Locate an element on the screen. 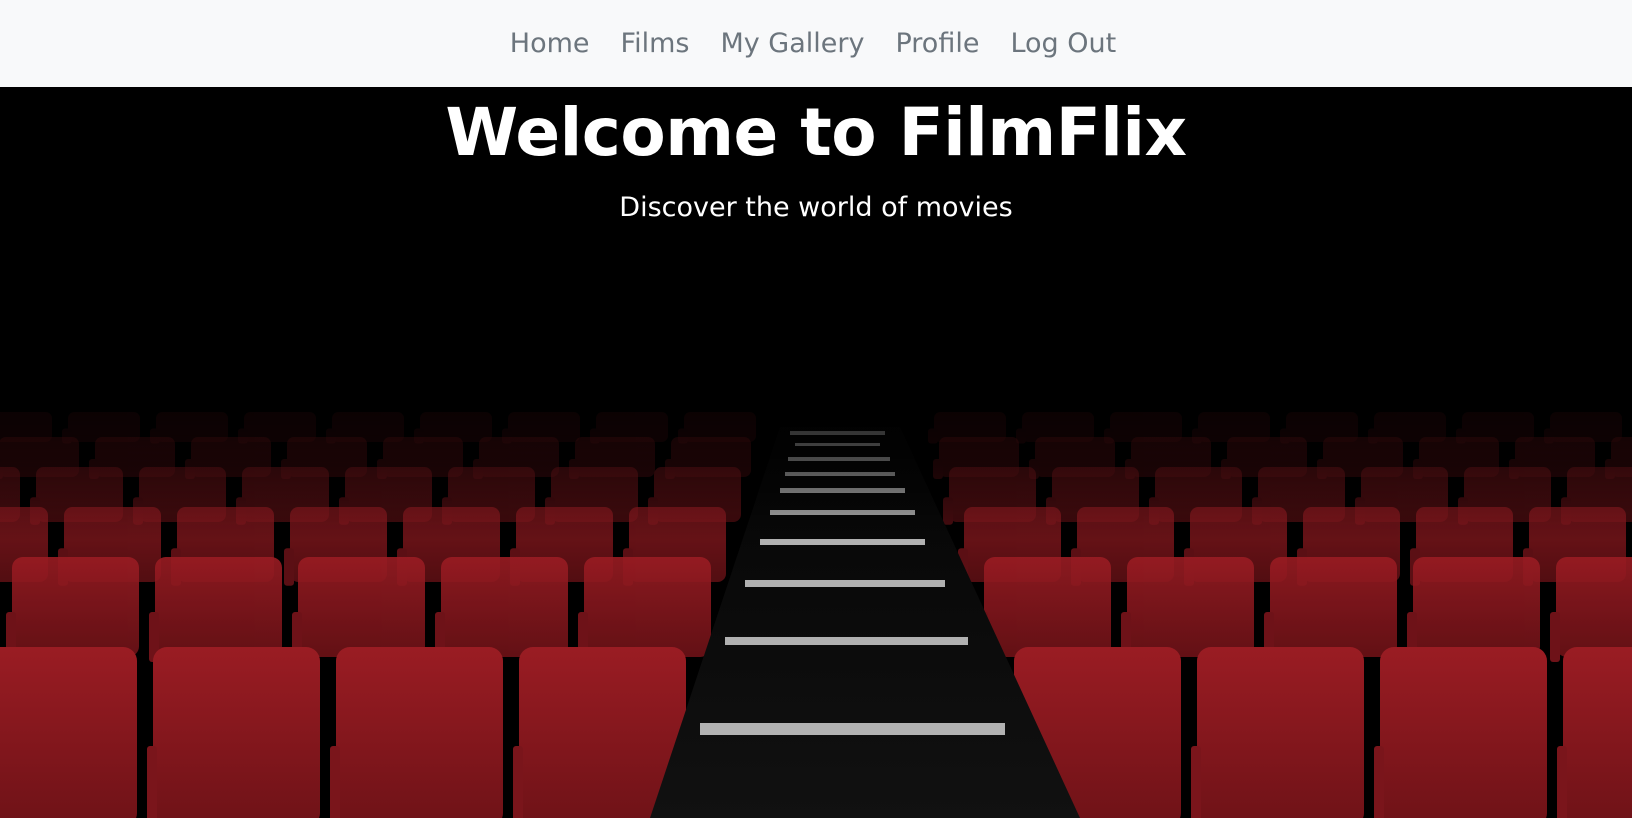 This screenshot has height=818, width=1632. nav-item-profile: Profile is located at coordinates (937, 43).